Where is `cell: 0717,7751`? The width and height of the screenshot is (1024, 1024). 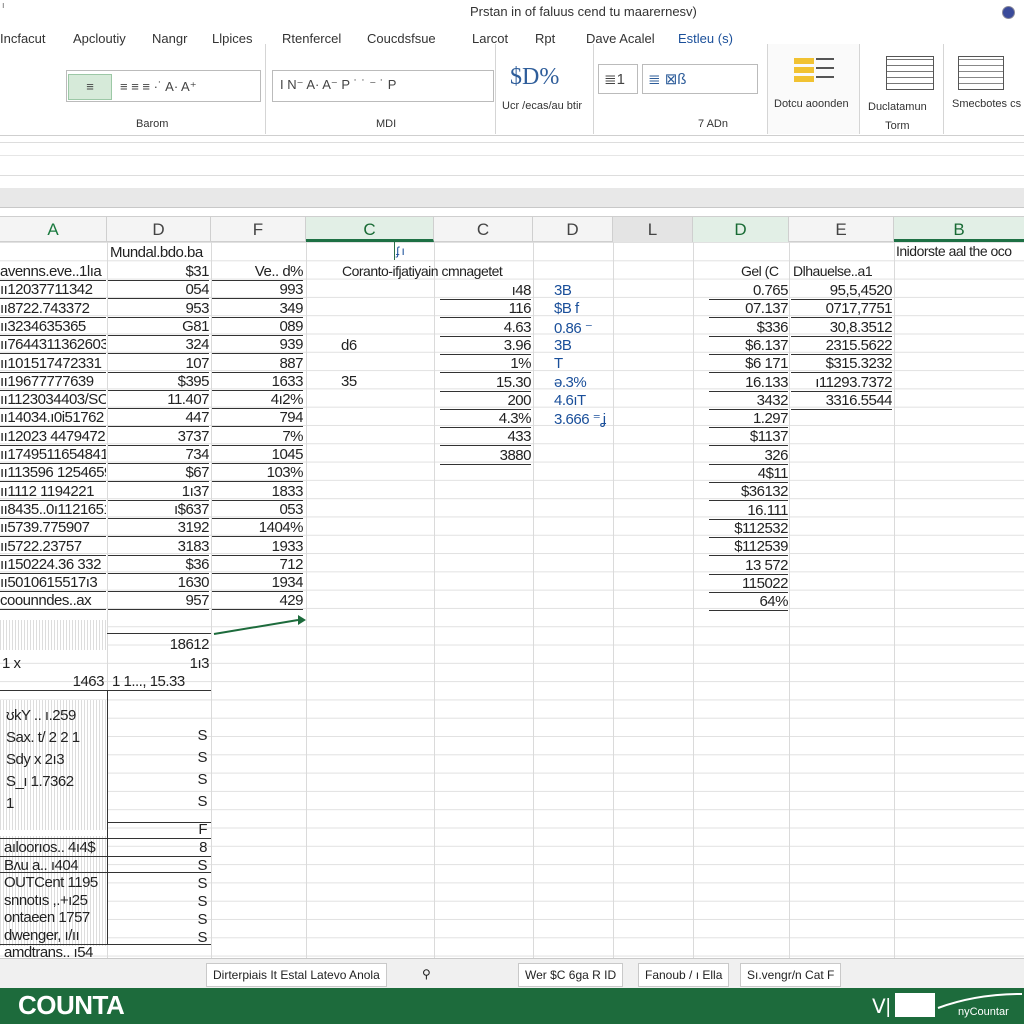 cell: 0717,7751 is located at coordinates (841, 309).